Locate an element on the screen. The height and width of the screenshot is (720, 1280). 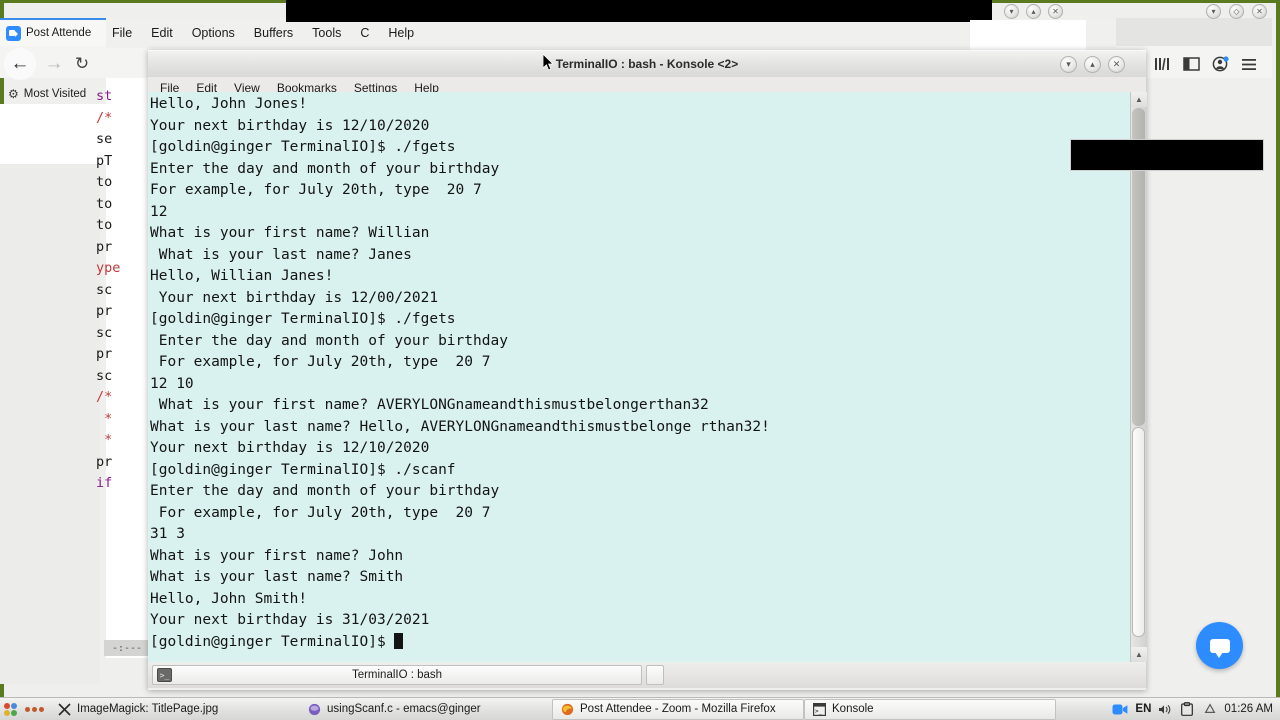
terminal-line: [goldin@ginger TerminalIO]$ is located at coordinates (640, 643).